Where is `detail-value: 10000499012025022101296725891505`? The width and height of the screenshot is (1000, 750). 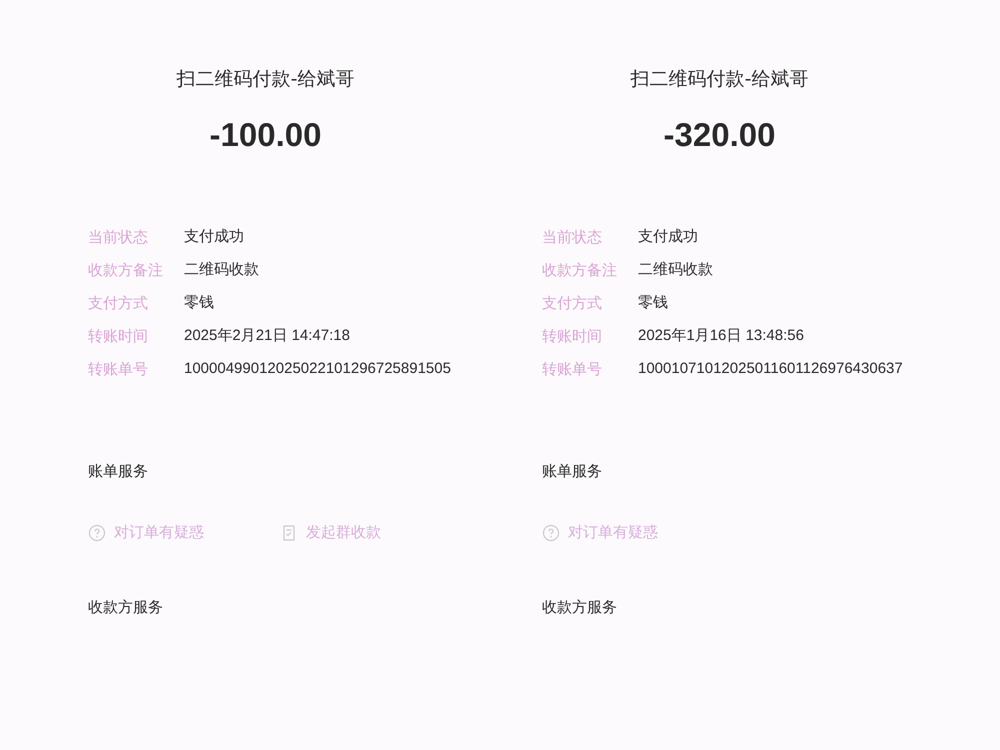 detail-value: 10000499012025022101296725891505 is located at coordinates (318, 369).